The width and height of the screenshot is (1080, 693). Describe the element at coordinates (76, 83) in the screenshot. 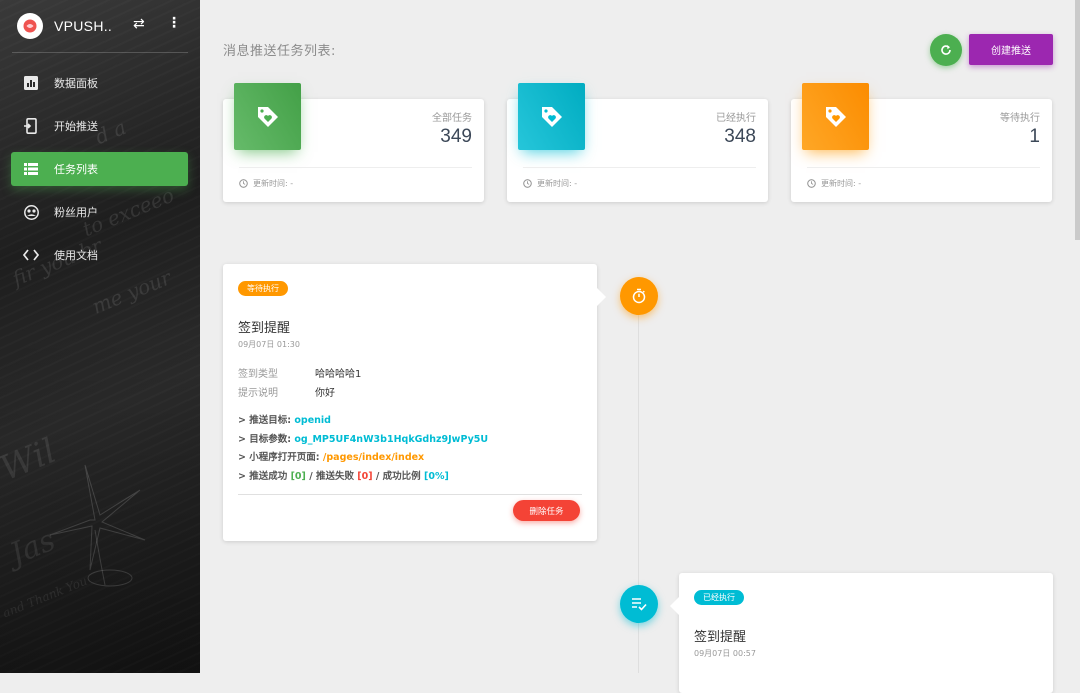

I see `sidebar-item-label: 数据面板` at that location.